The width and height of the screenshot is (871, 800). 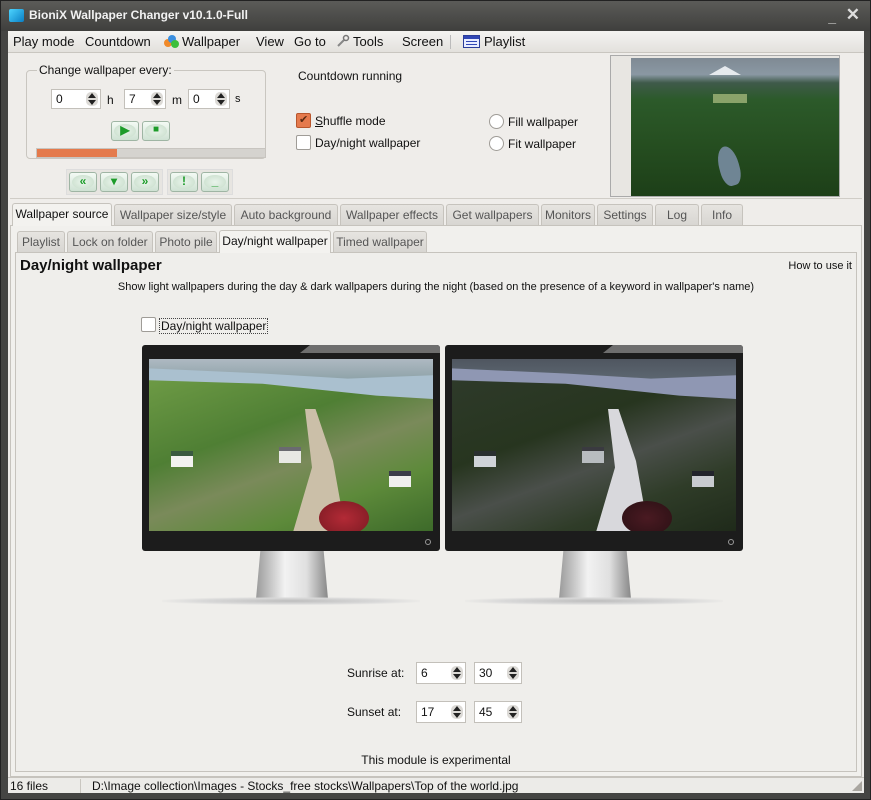 I want to click on previous-wallpaper-button: «, so click(x=83, y=182).